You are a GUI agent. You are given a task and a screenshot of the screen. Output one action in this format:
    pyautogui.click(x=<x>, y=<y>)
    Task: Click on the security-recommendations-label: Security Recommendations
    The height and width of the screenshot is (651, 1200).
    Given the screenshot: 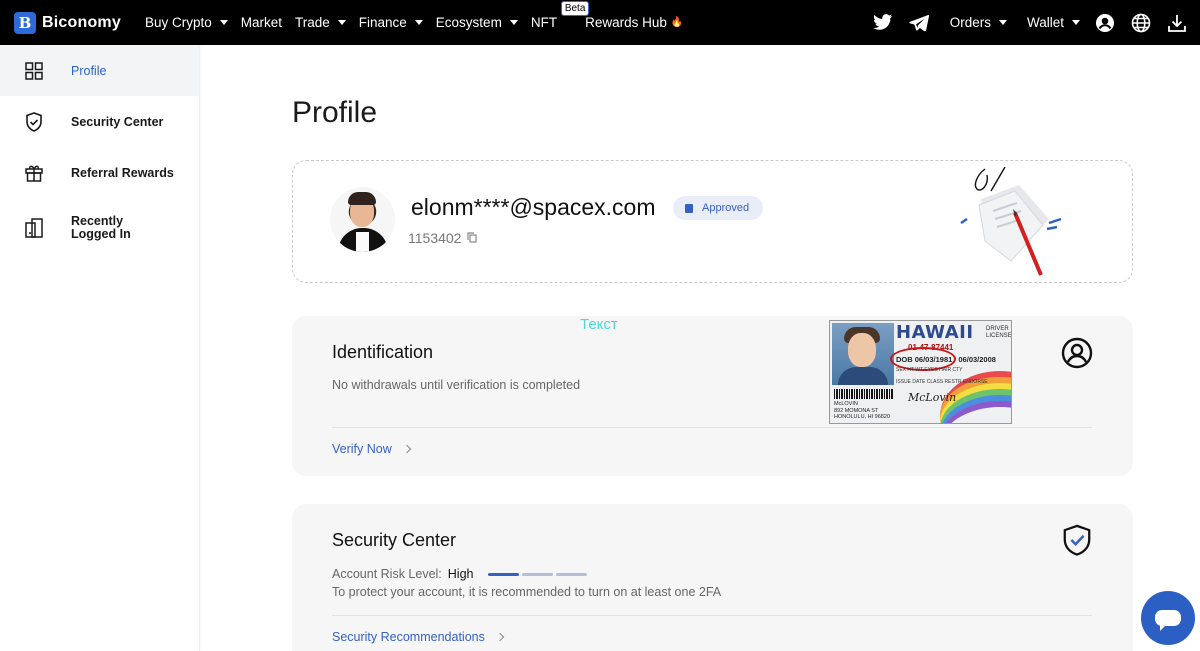 What is the action you would take?
    pyautogui.click(x=408, y=637)
    